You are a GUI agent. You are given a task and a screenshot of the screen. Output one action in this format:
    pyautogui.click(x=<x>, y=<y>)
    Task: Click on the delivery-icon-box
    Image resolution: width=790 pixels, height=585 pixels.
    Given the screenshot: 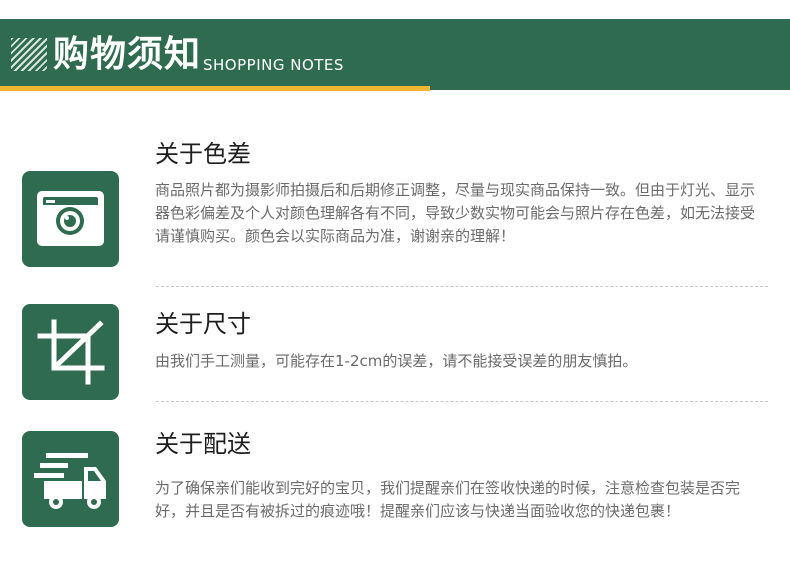 What is the action you would take?
    pyautogui.click(x=70, y=479)
    